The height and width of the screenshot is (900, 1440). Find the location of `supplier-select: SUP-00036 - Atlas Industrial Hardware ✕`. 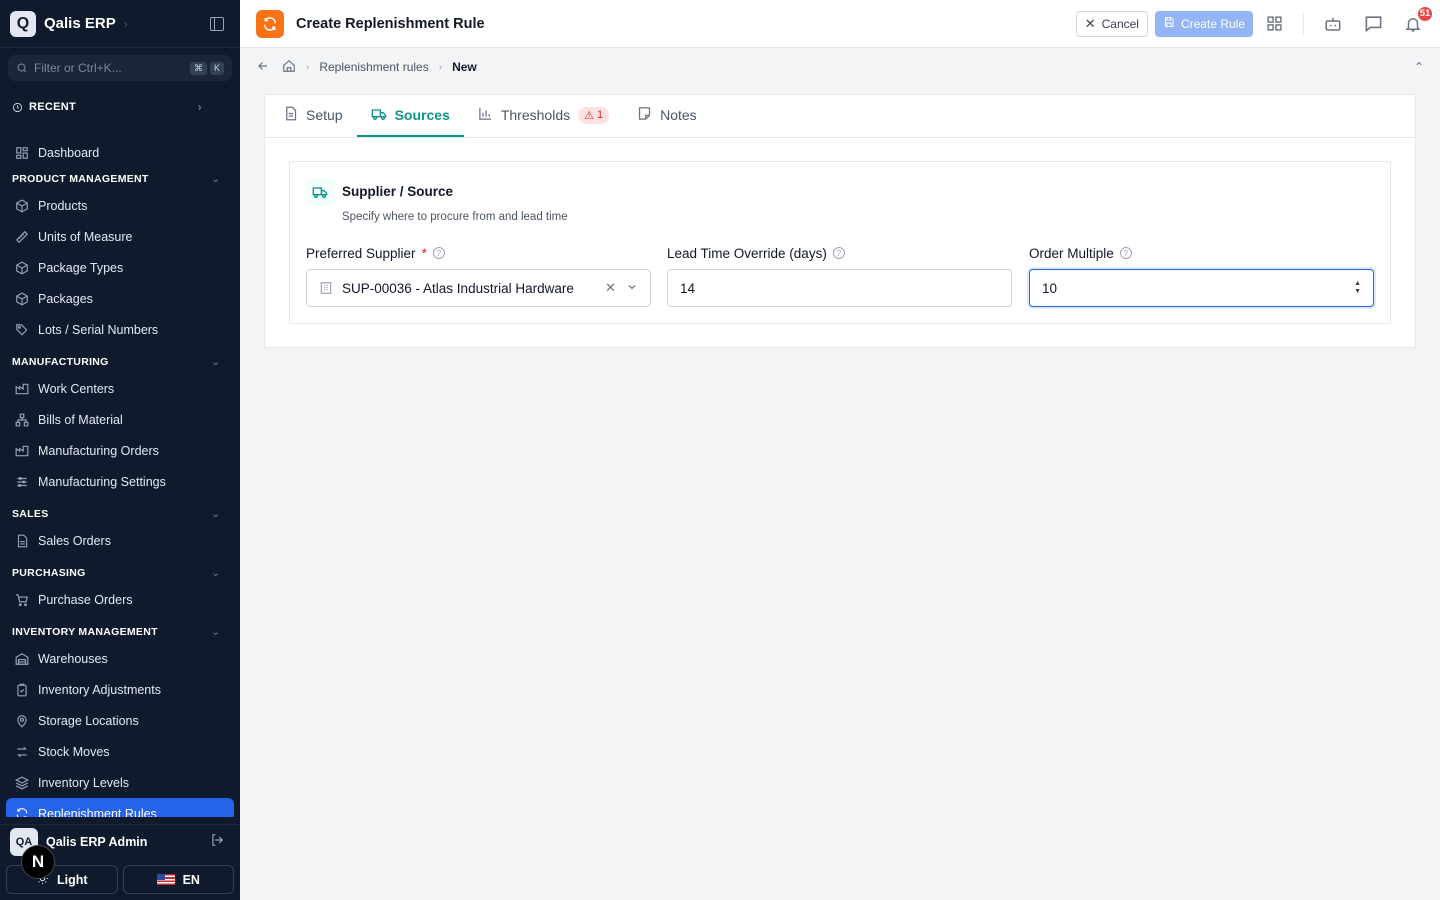

supplier-select: SUP-00036 - Atlas Industrial Hardware ✕ is located at coordinates (478, 288).